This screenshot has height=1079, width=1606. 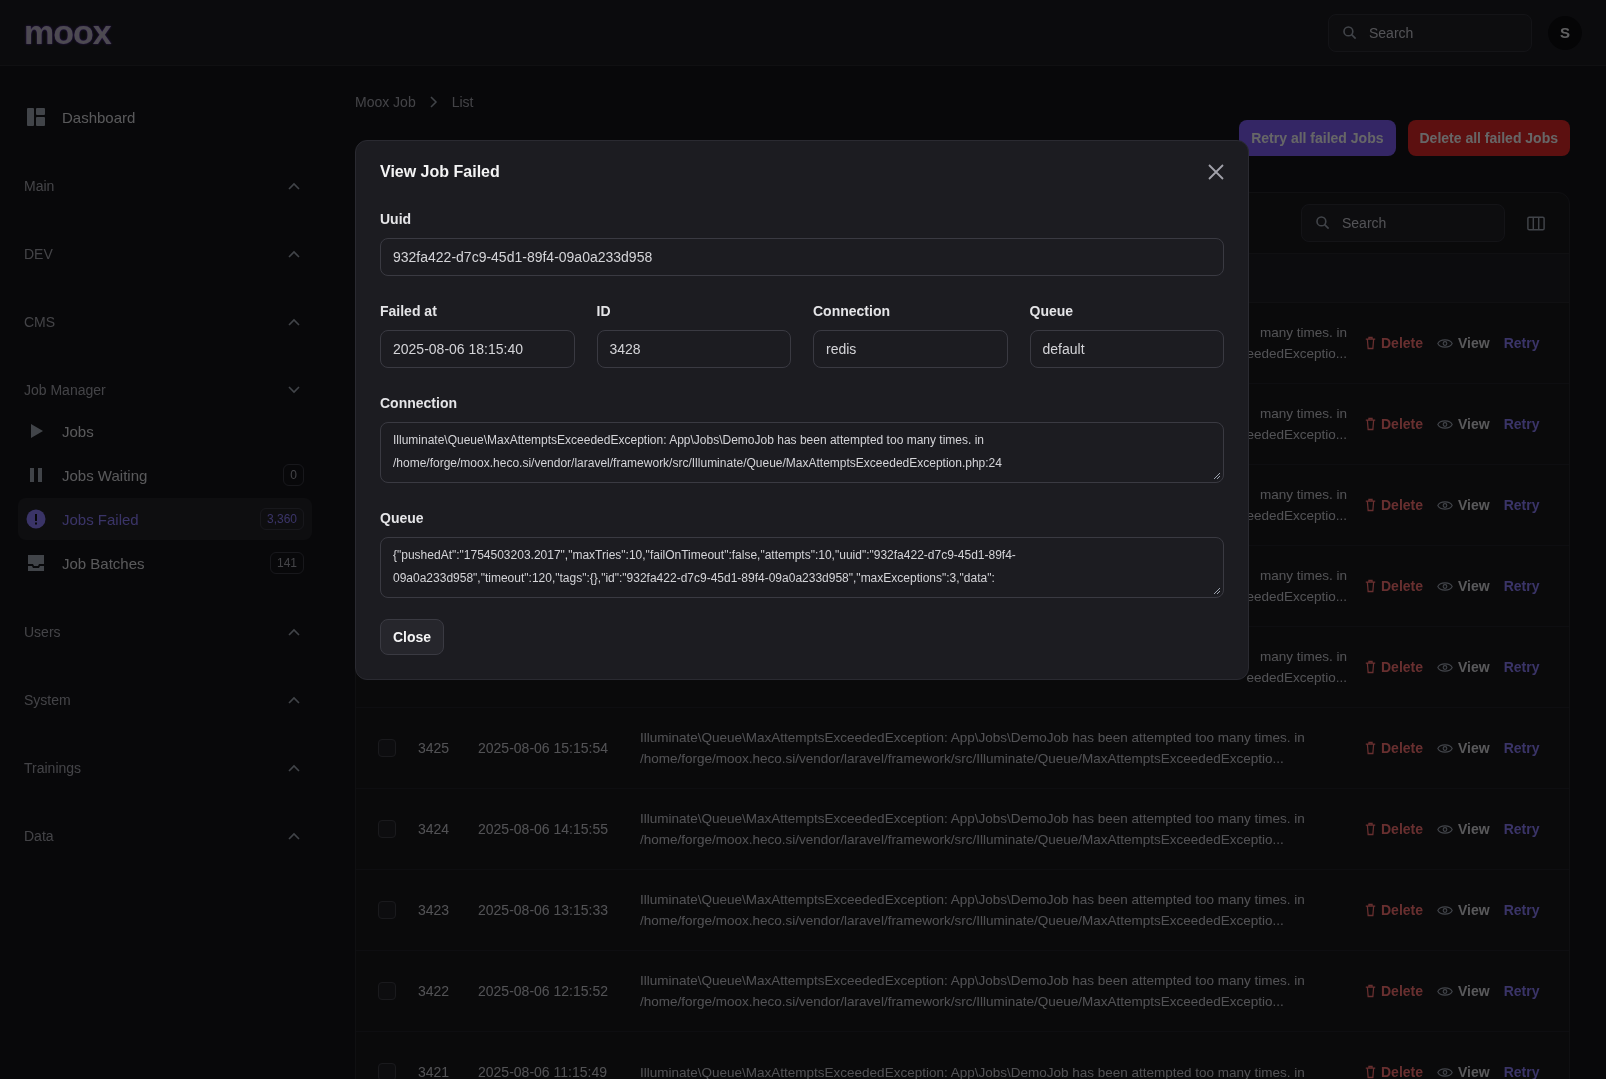 What do you see at coordinates (802, 257) in the screenshot?
I see `input-field: 932fa422-d7c9-45d1-89f4-09a0a233d958` at bounding box center [802, 257].